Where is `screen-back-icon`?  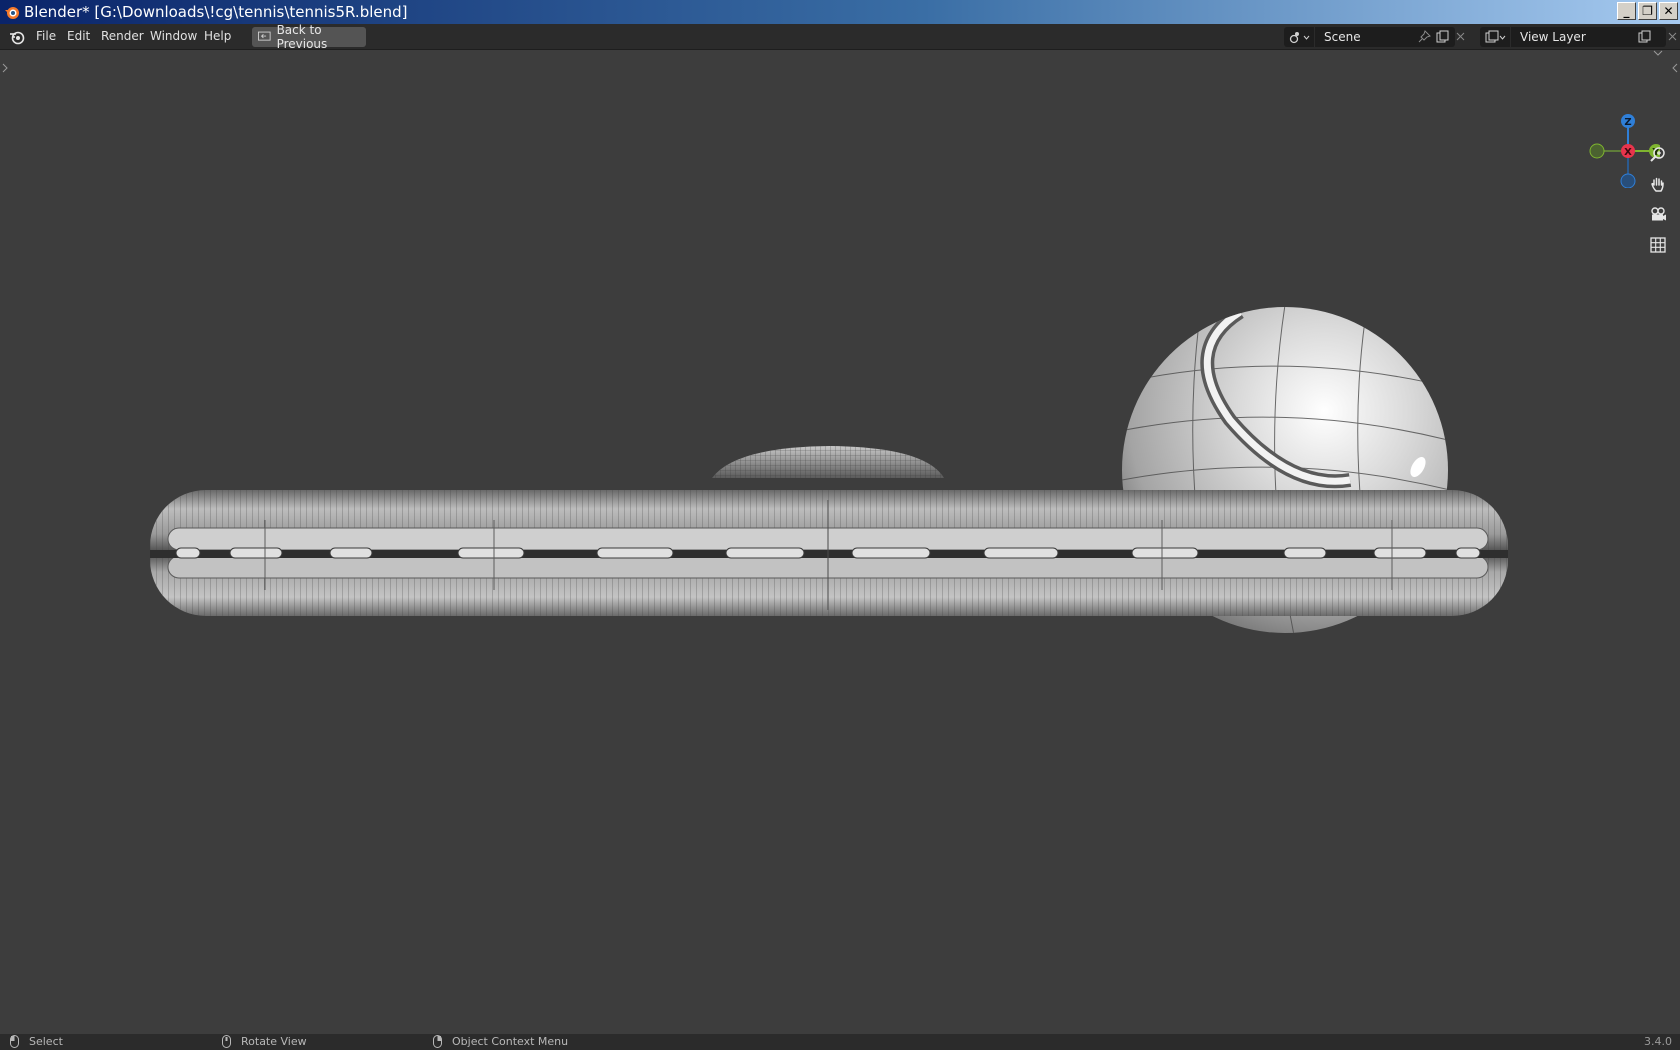 screen-back-icon is located at coordinates (264, 36).